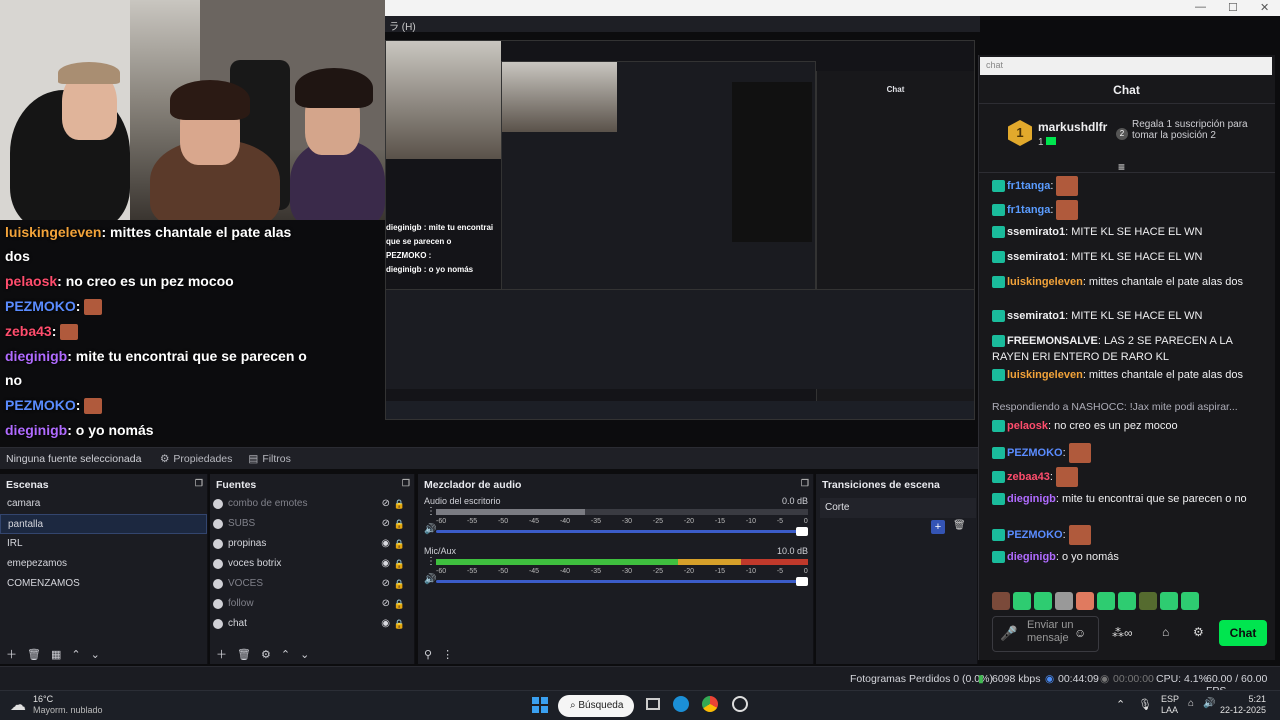 The image size is (1280, 720). I want to click on task-view-icon, so click(653, 704).